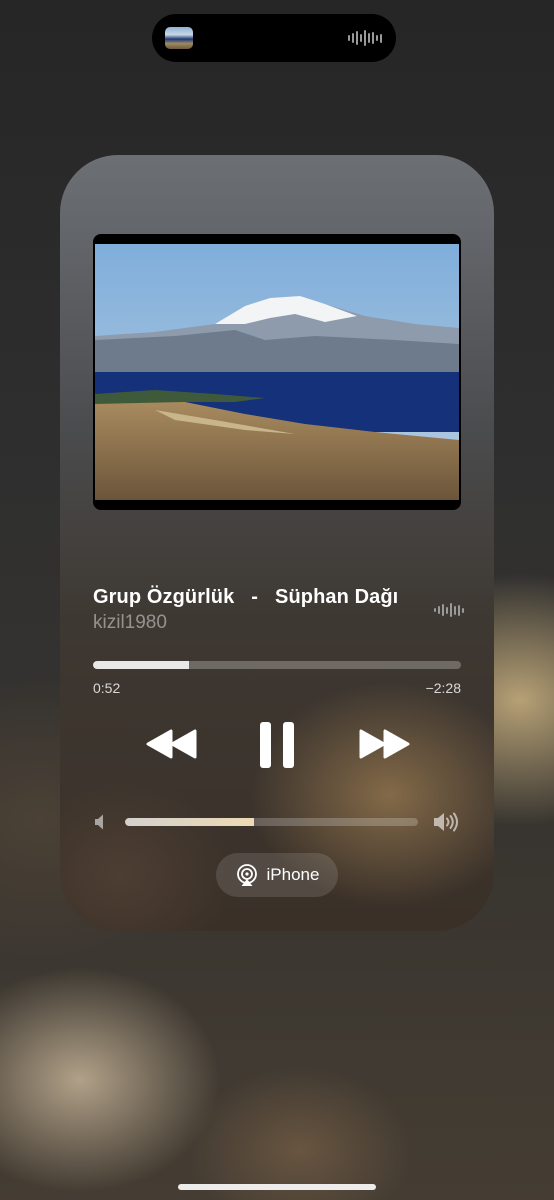 This screenshot has width=554, height=1200. I want to click on pause-button, so click(277, 745).